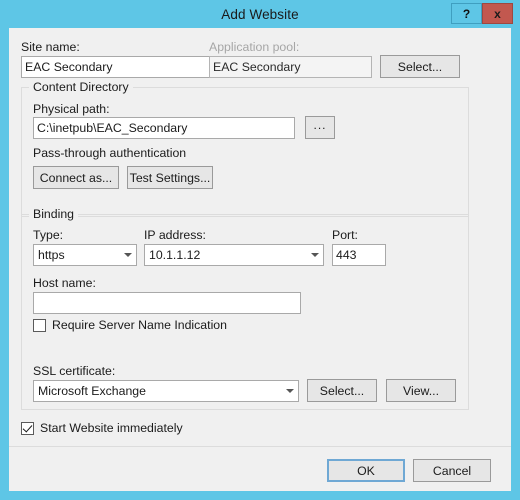 Image resolution: width=520 pixels, height=500 pixels. I want to click on page-title: Add Website, so click(260, 14).